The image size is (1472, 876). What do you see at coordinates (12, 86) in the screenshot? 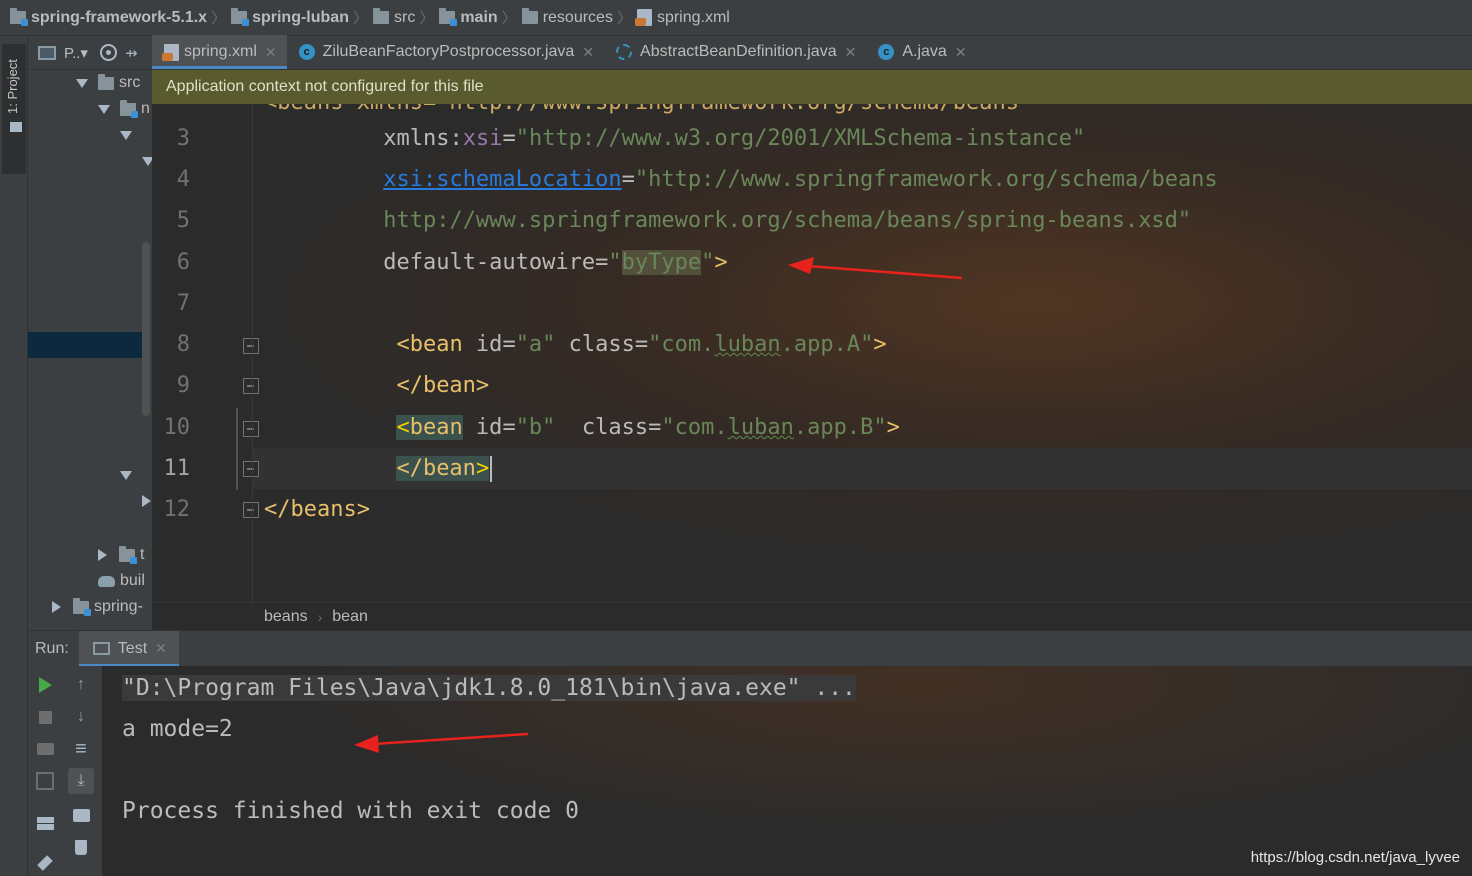
I see `project-tool-tab-label: 1: Project` at bounding box center [12, 86].